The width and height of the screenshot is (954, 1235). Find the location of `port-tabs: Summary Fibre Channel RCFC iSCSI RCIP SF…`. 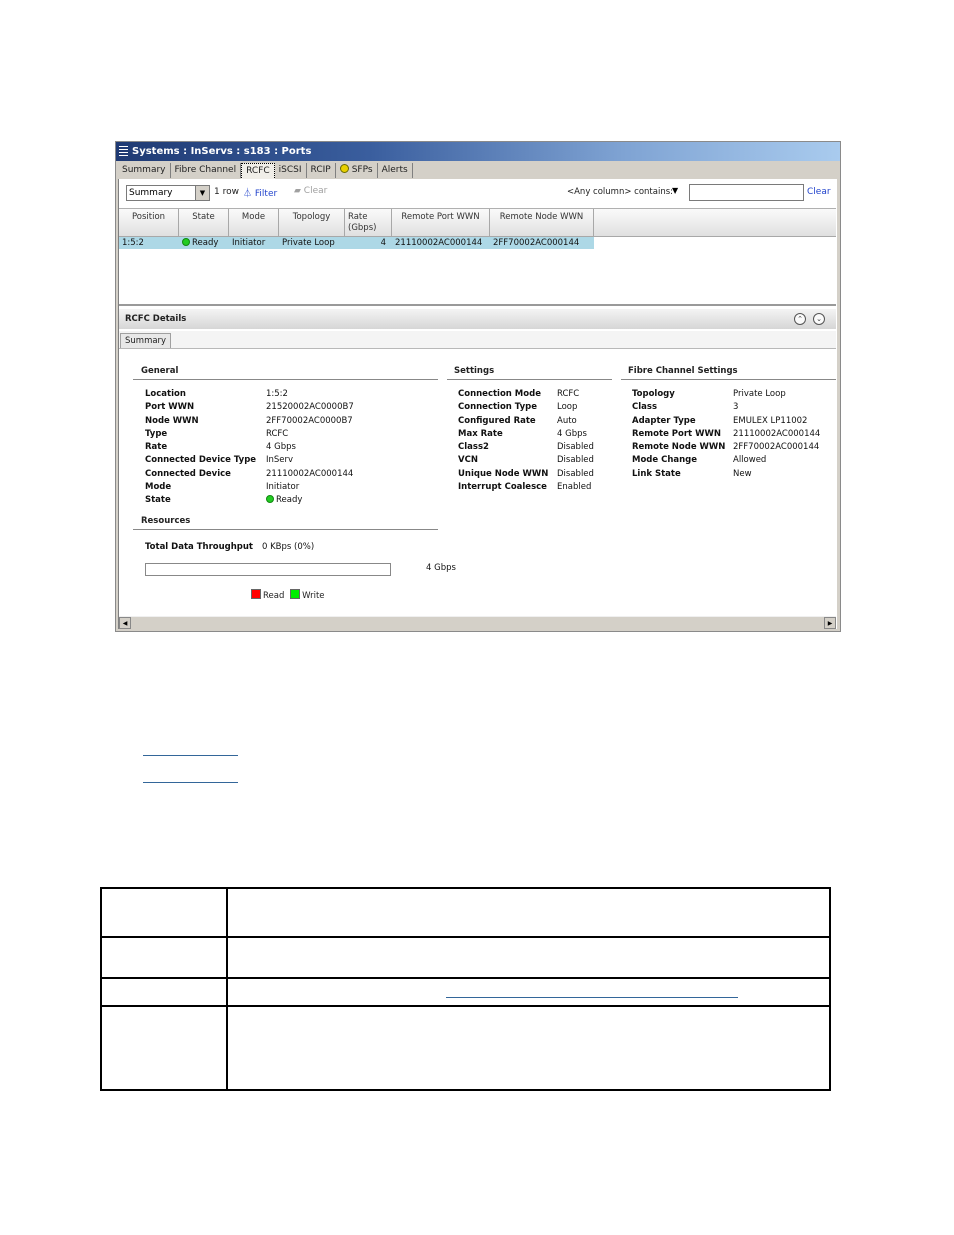

port-tabs: Summary Fibre Channel RCFC iSCSI RCIP SF… is located at coordinates (265, 171).